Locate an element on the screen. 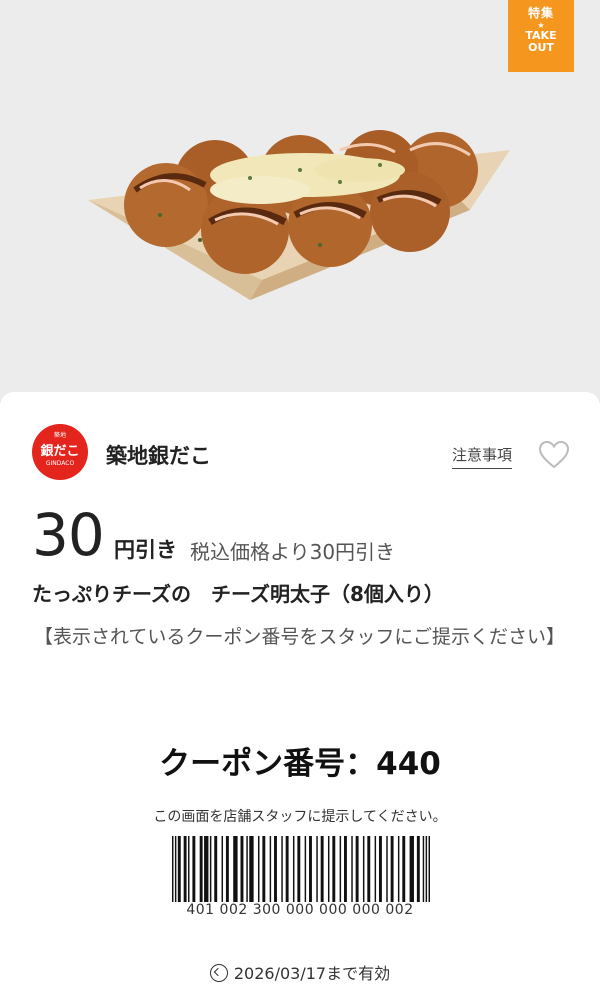 The image size is (600, 990). badge-label: 特集 is located at coordinates (540, 13).